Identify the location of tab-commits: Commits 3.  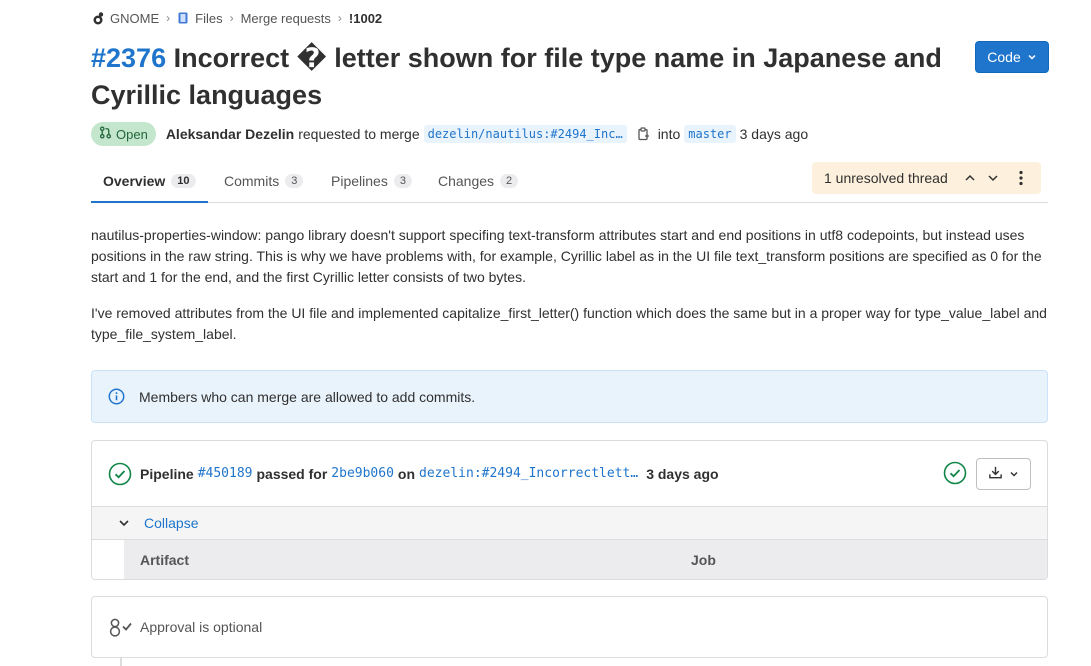
(264, 181).